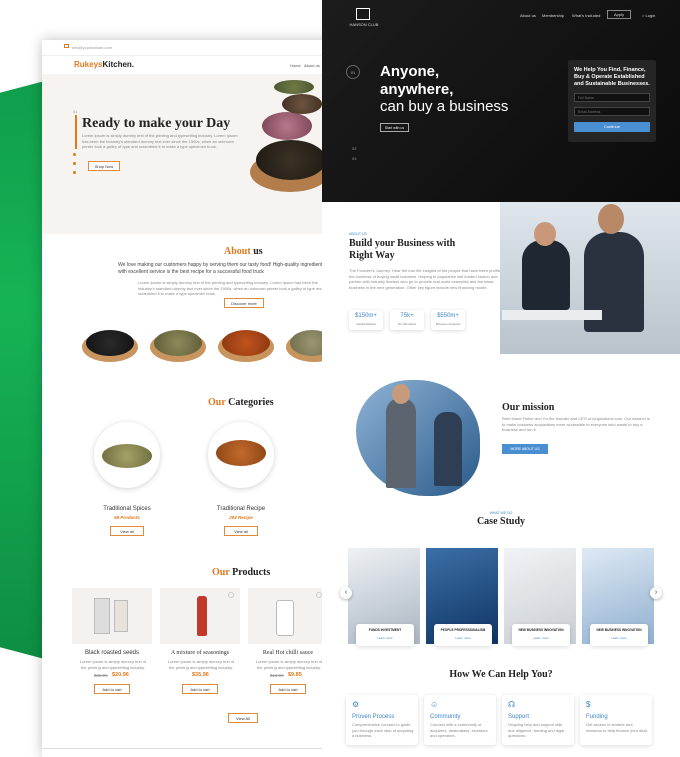 The height and width of the screenshot is (757, 680). I want to click on community-icon: ☺, so click(434, 704).